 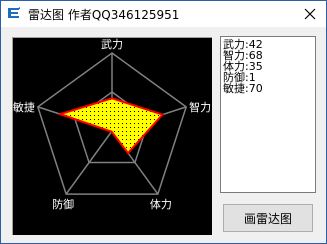 I want to click on window-title: 雷达图 作者QQ346125951, so click(x=104, y=15).